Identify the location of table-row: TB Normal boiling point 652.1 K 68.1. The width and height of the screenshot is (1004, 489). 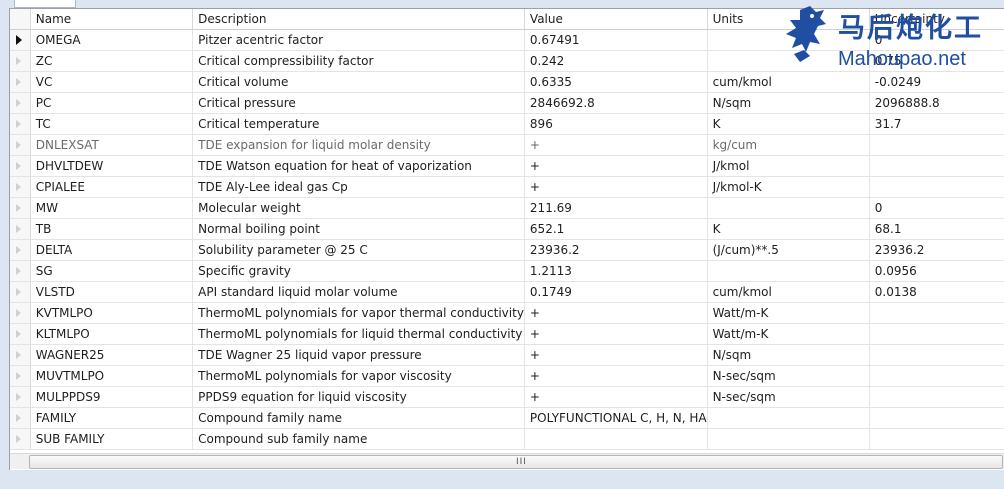
(507, 229).